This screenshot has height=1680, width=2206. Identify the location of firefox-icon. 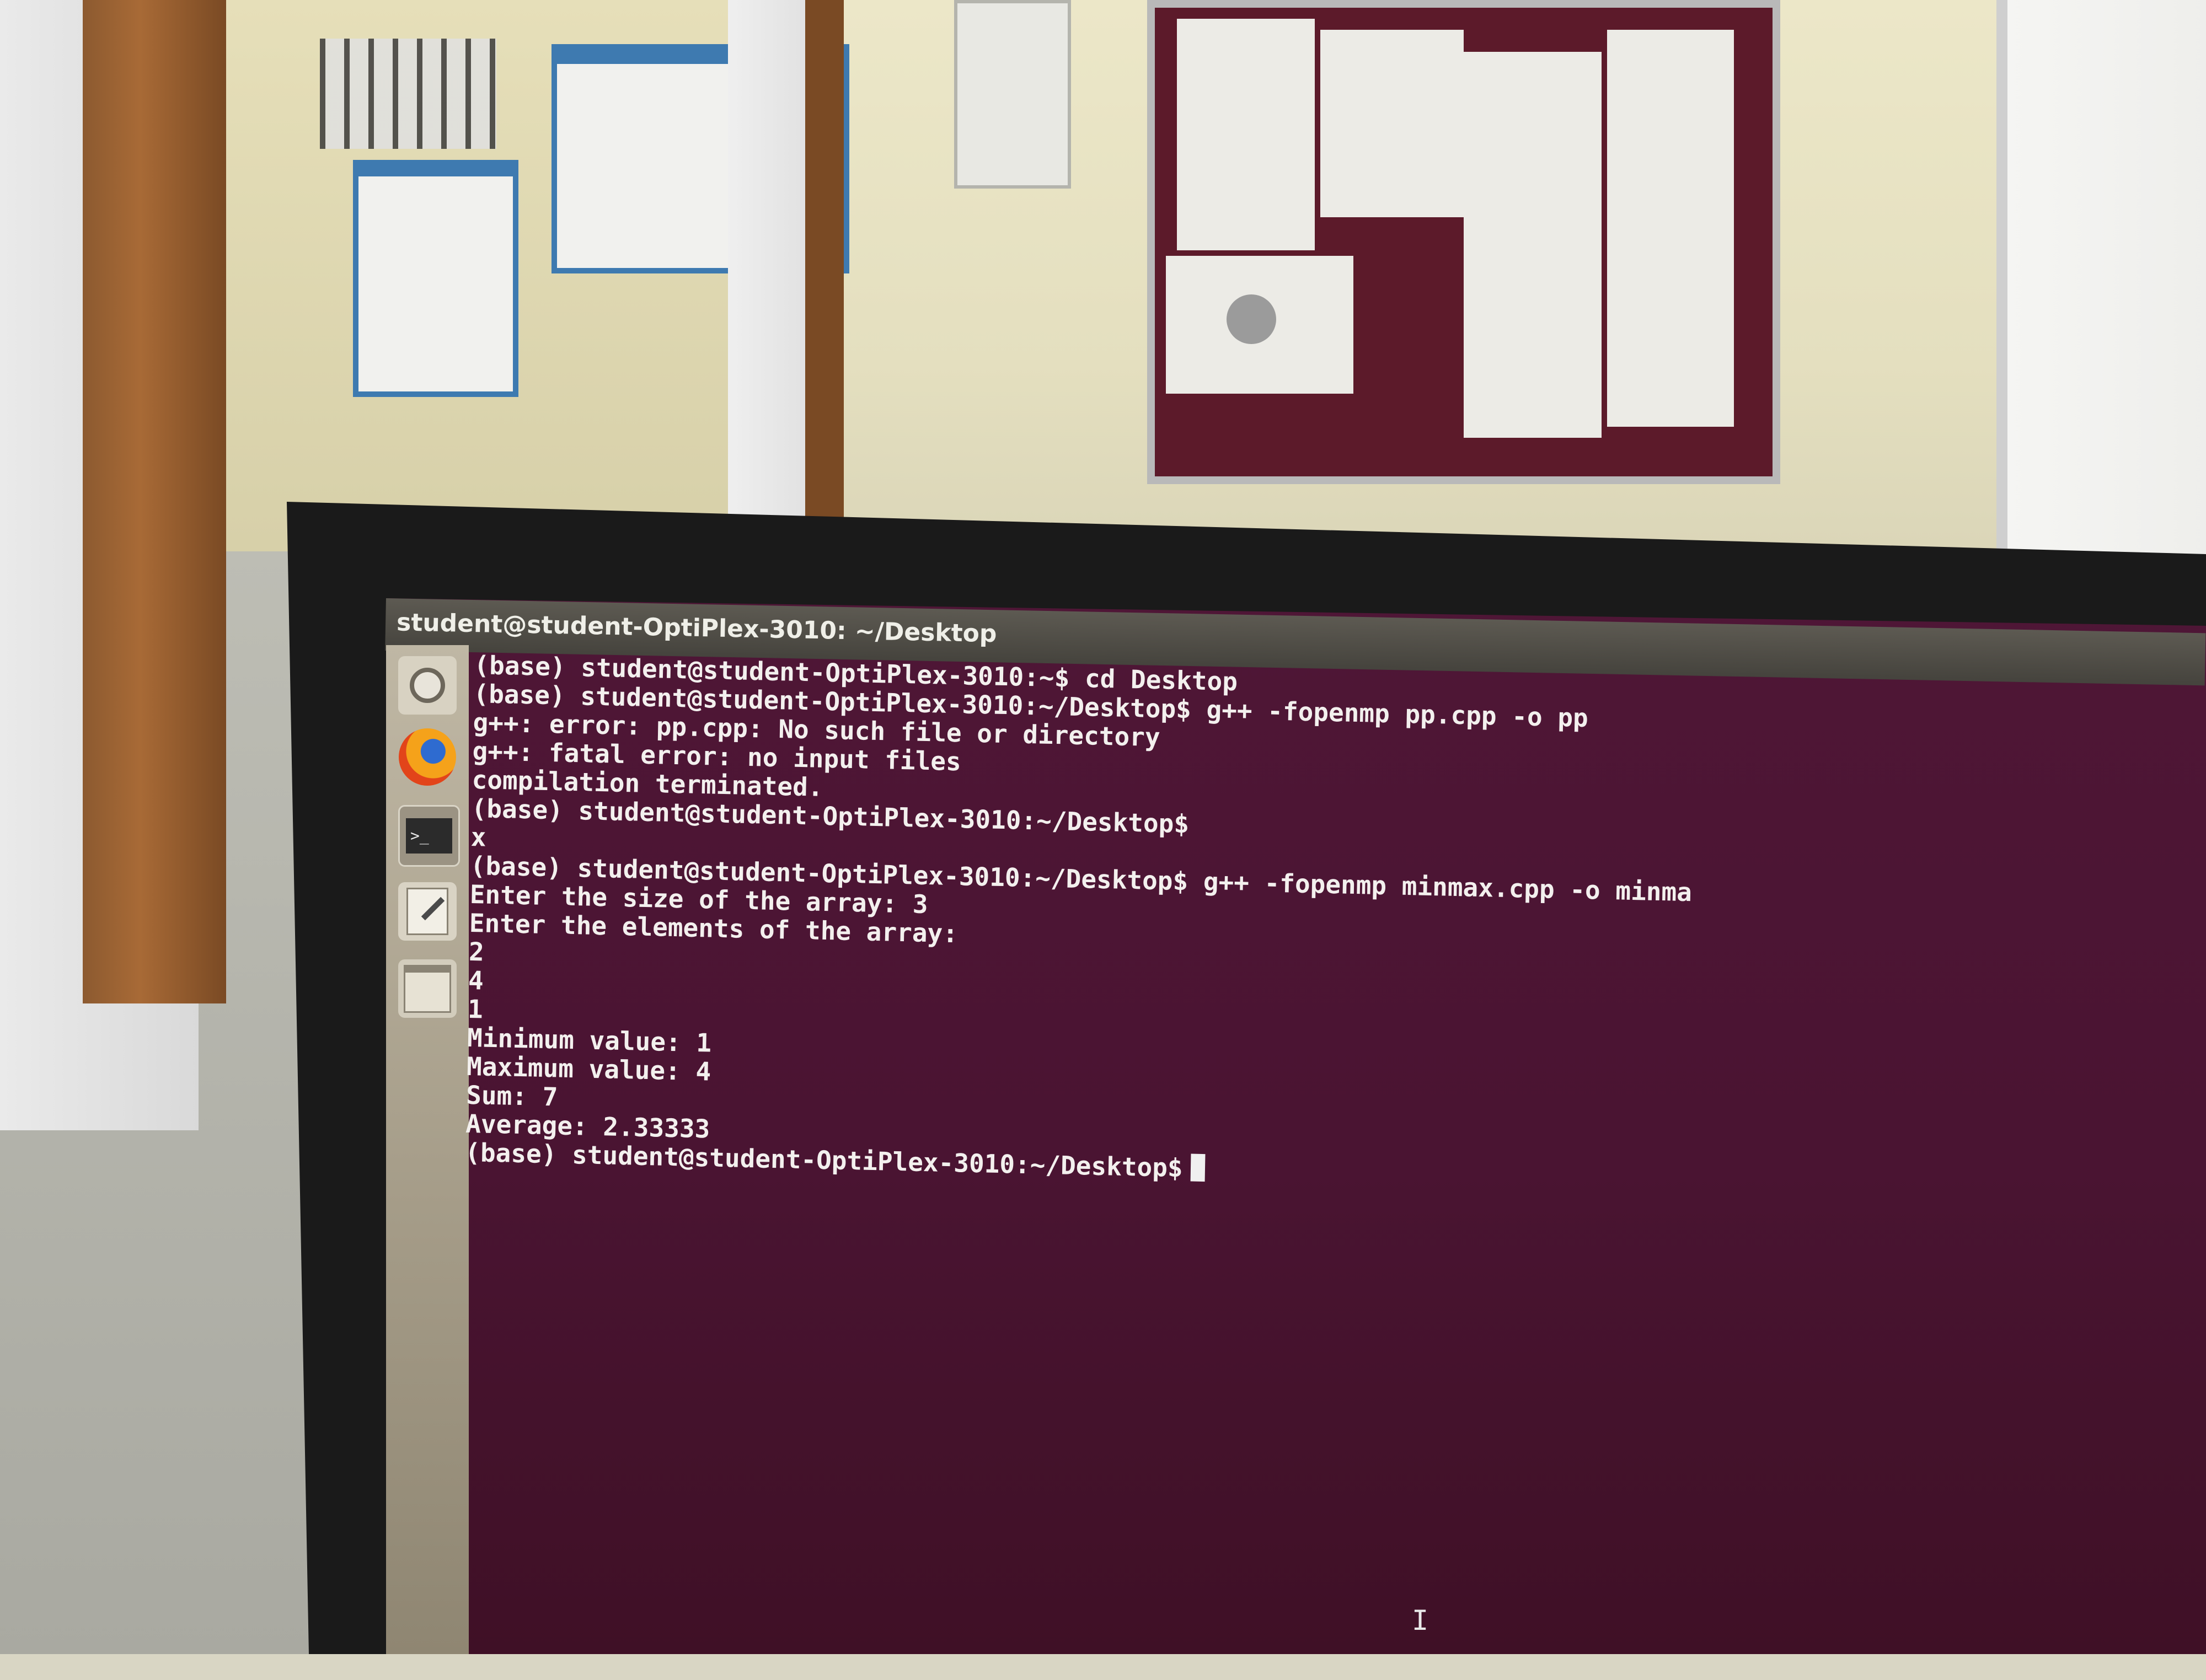
(427, 757).